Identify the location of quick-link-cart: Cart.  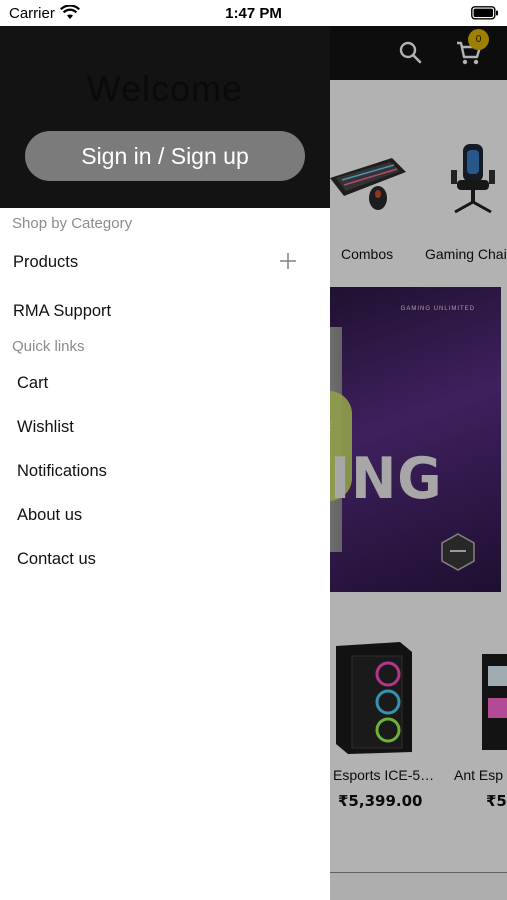
(32, 383).